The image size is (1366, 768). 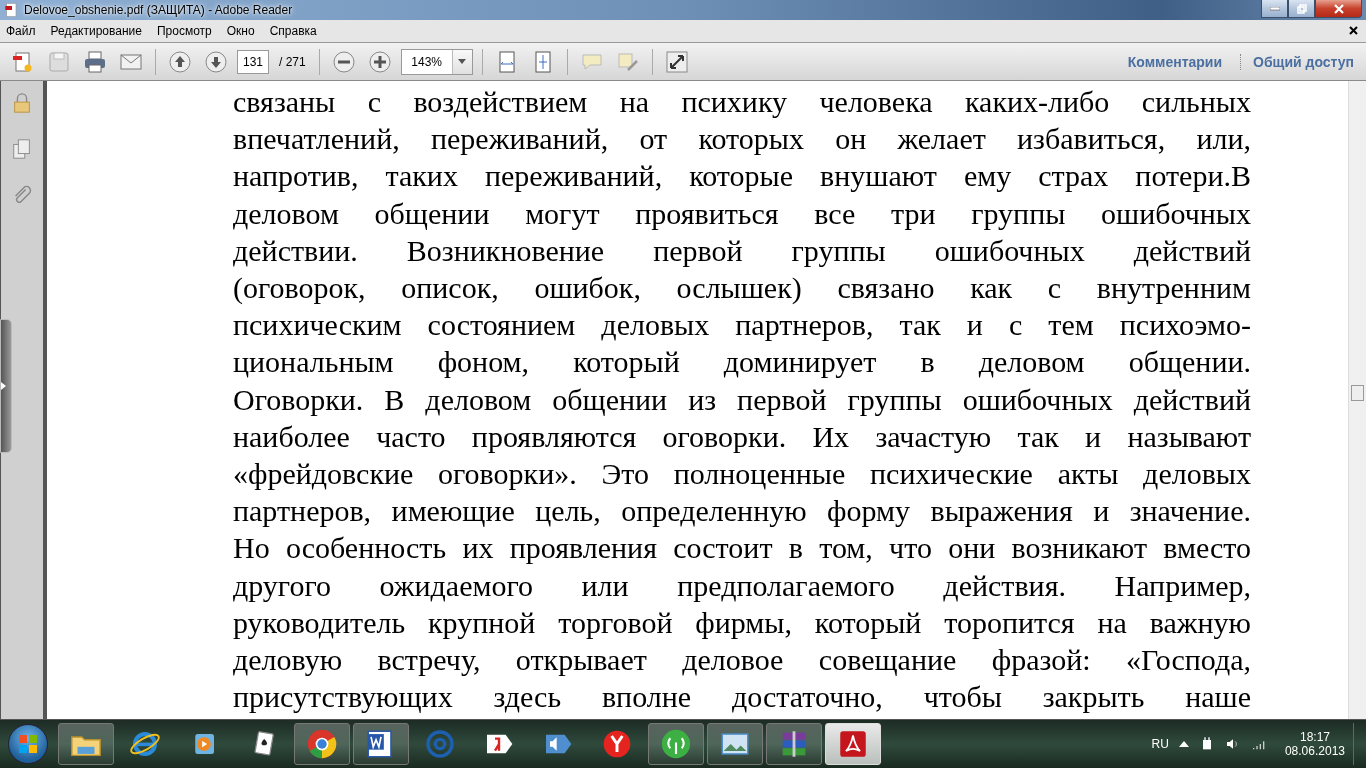 I want to click on minus-circle-icon, so click(x=343, y=61).